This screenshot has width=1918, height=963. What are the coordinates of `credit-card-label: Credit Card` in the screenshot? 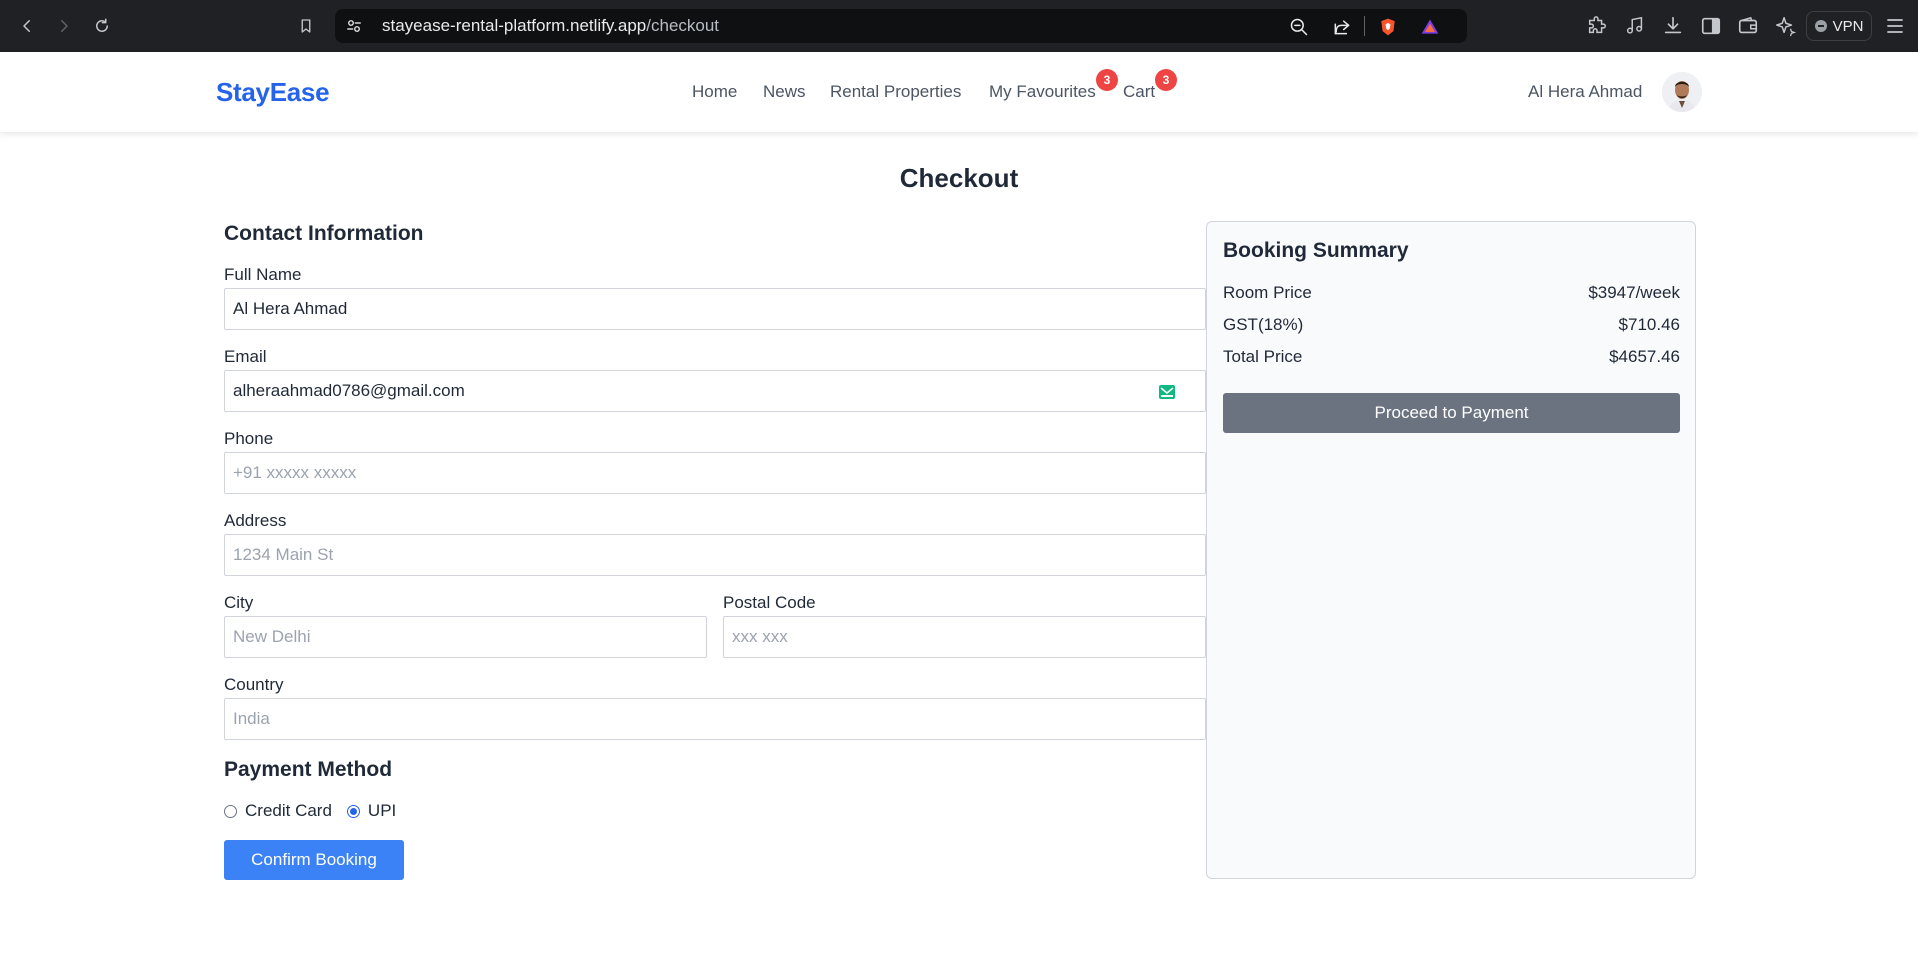 It's located at (288, 811).